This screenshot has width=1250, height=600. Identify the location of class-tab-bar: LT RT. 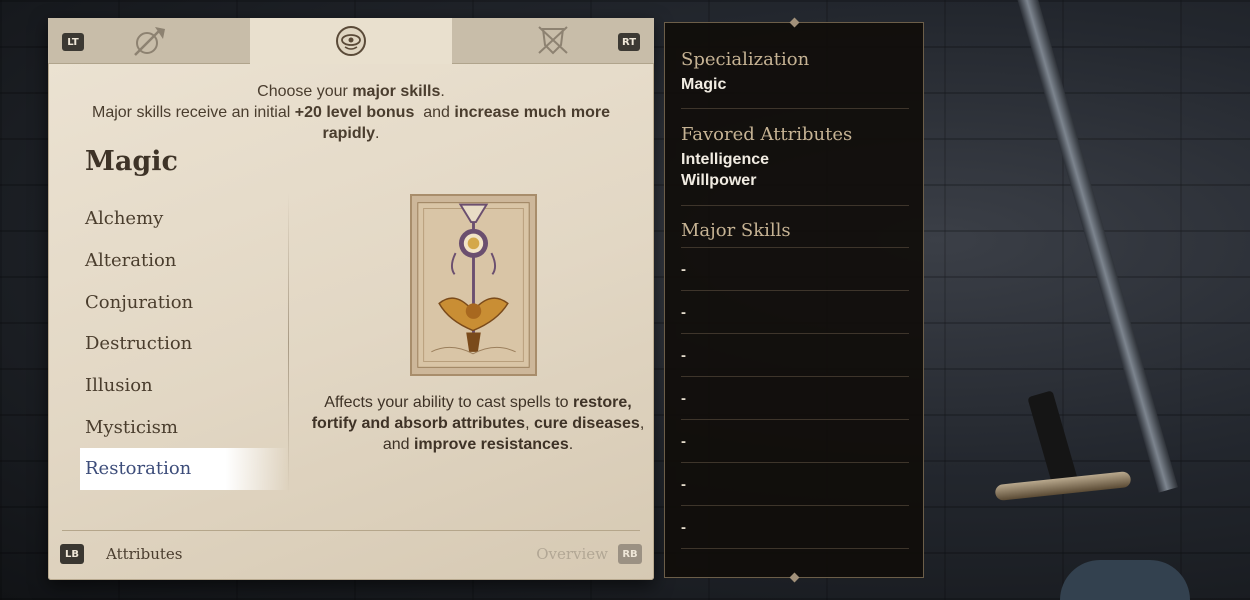
(351, 41).